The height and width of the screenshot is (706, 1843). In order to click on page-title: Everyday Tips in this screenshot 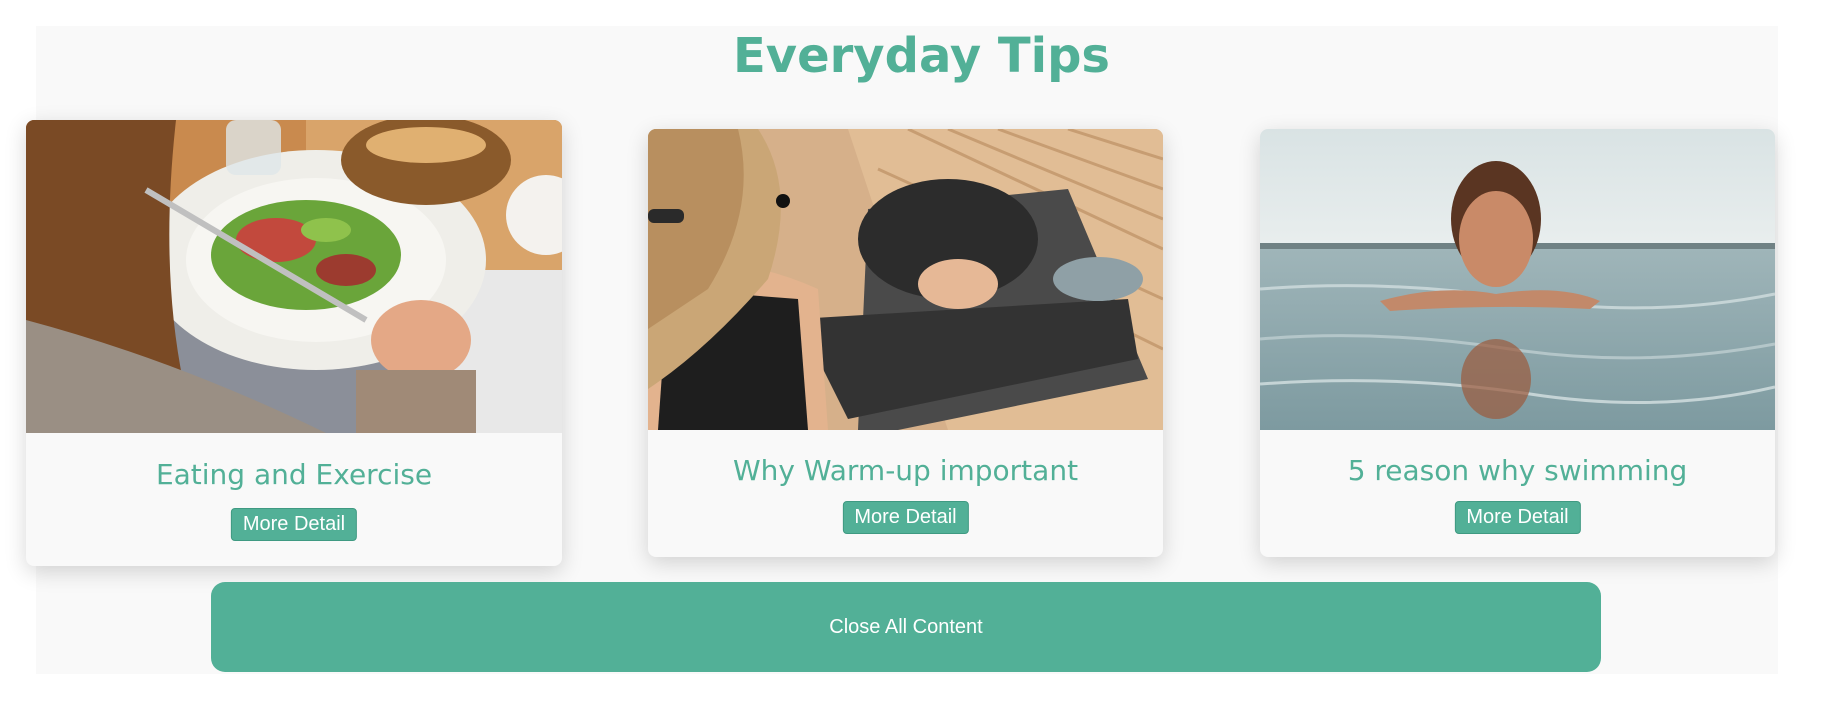, I will do `click(921, 56)`.